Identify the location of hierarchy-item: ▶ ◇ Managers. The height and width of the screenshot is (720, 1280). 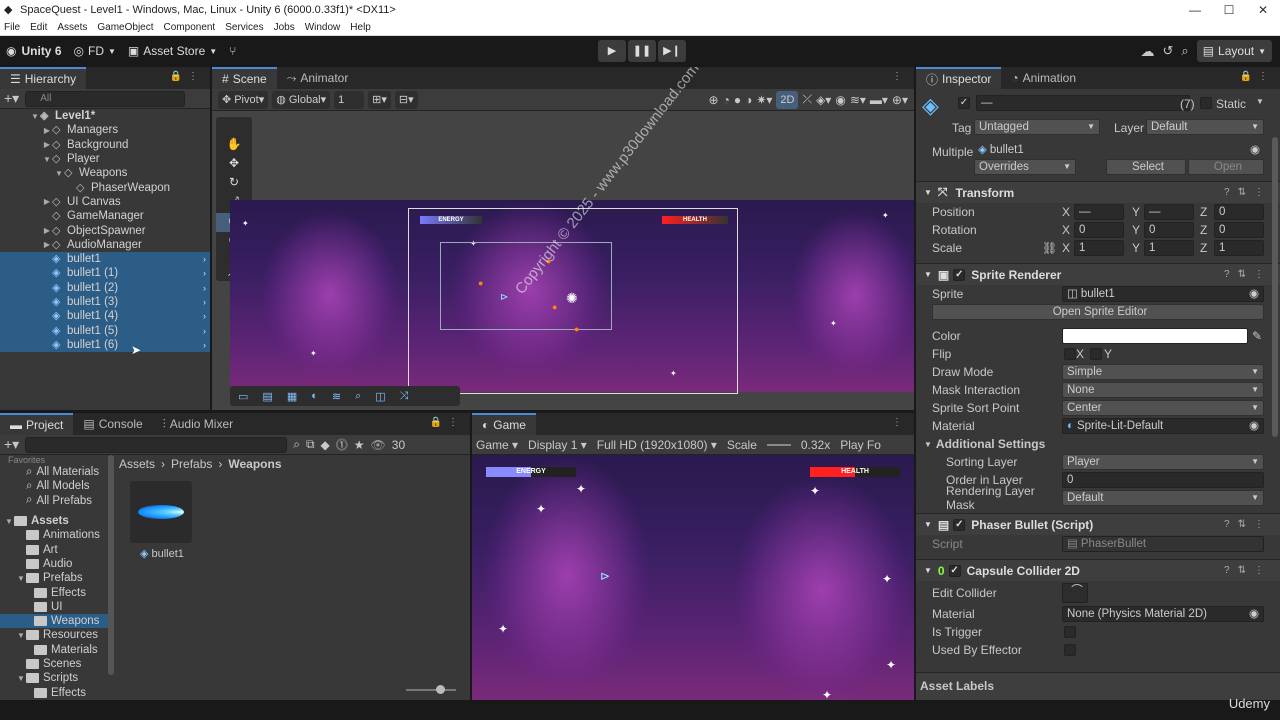
(105, 130).